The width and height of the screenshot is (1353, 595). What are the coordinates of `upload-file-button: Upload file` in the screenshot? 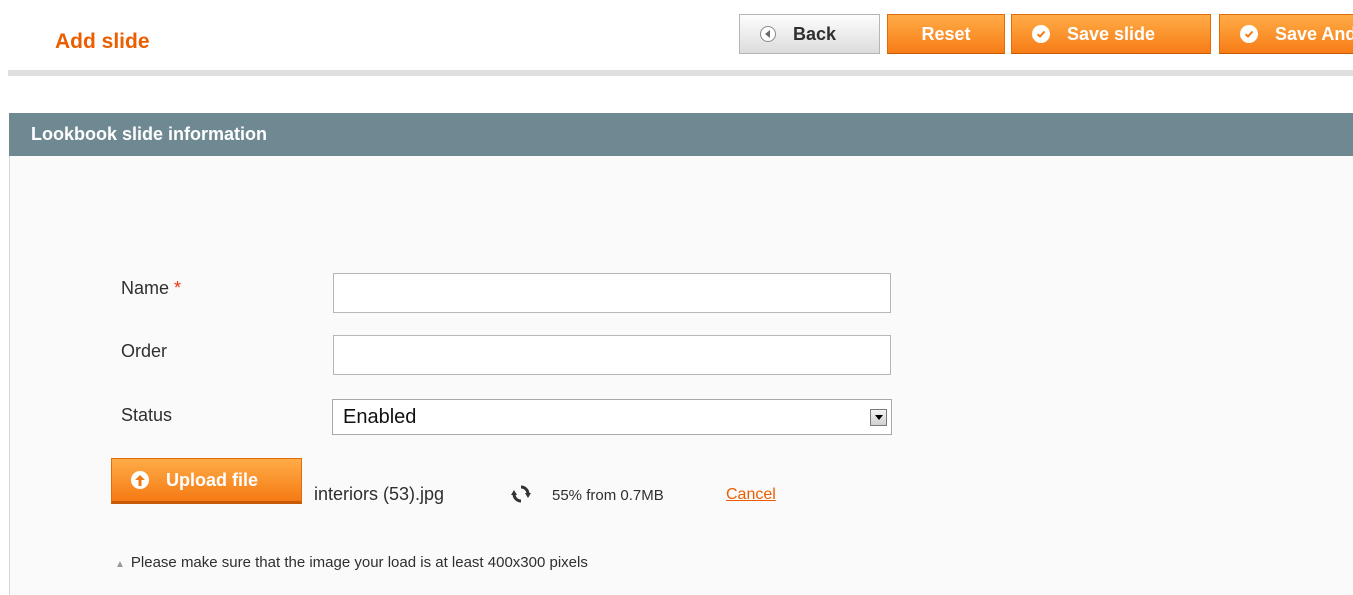 It's located at (206, 481).